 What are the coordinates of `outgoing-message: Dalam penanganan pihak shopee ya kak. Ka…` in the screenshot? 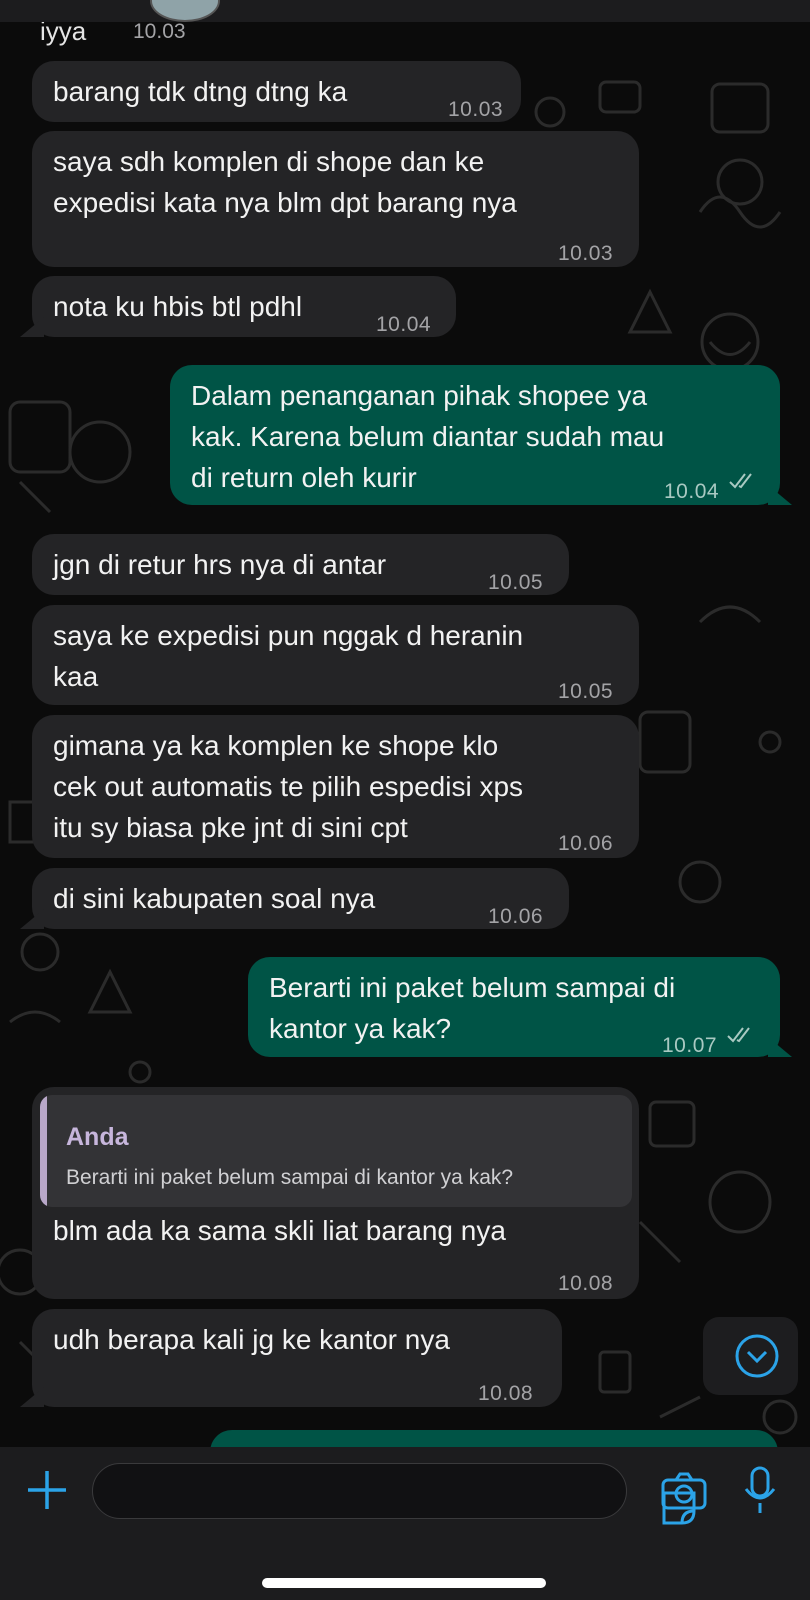 It's located at (475, 435).